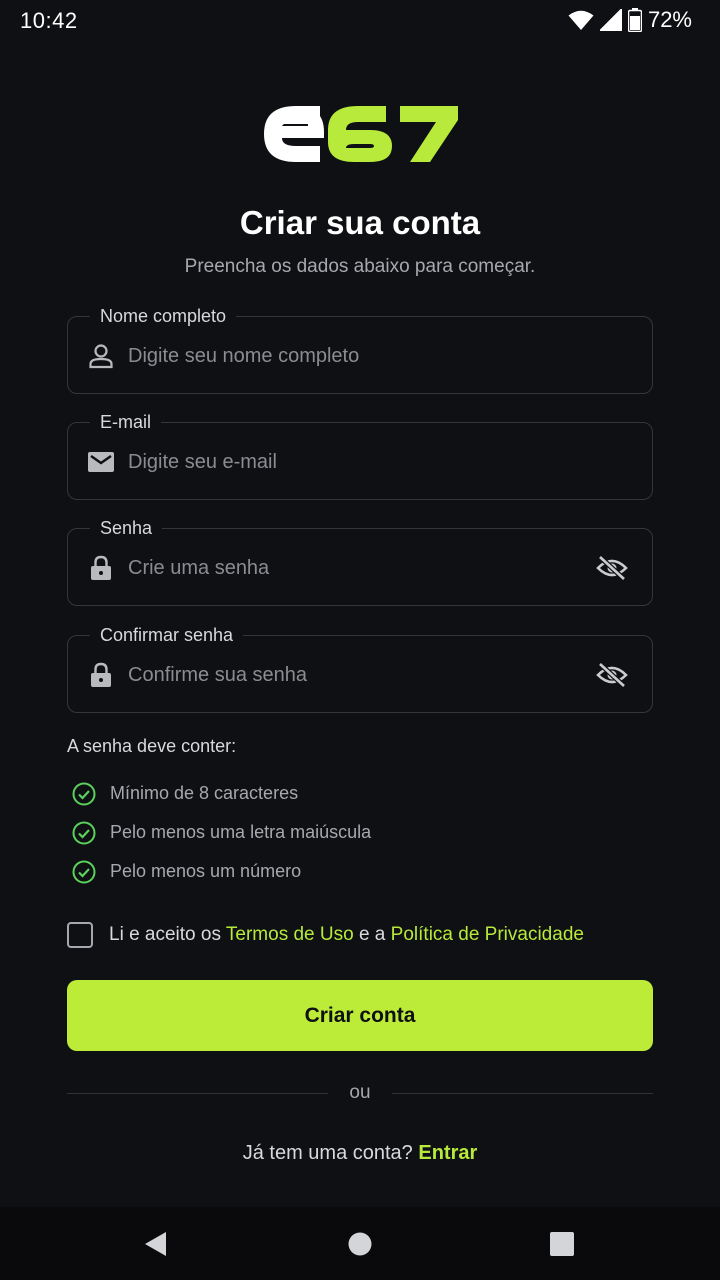  What do you see at coordinates (167, 934) in the screenshot?
I see `terms-prefix: Li e aceito os` at bounding box center [167, 934].